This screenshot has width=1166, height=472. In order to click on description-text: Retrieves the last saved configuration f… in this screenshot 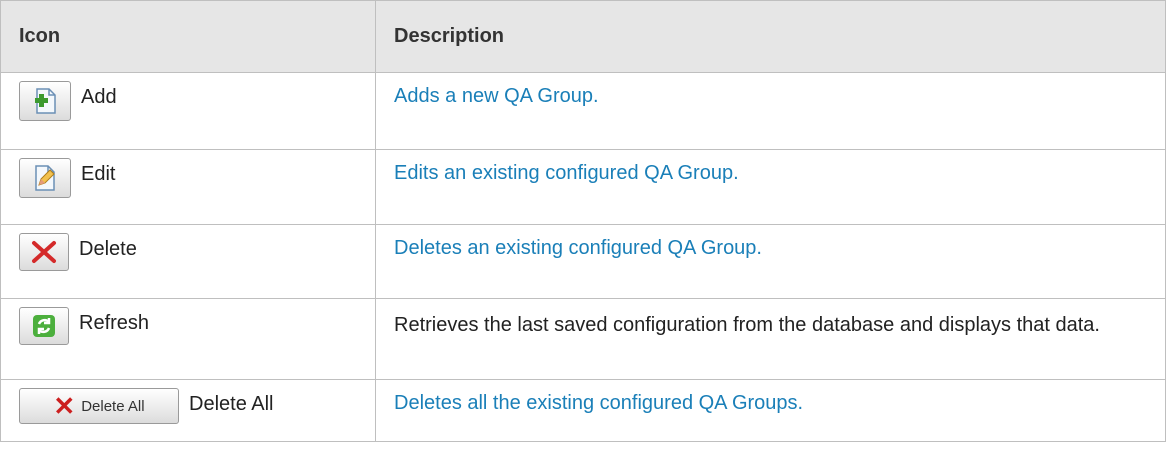, I will do `click(747, 325)`.